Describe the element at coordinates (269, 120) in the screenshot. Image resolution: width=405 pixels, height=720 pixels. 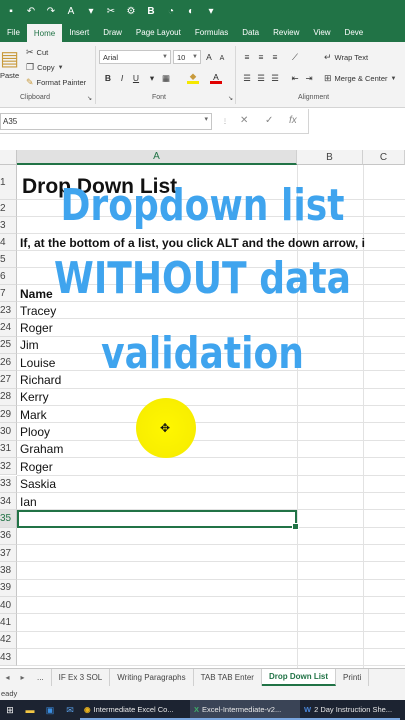
I see `enter-icon: ✓` at that location.